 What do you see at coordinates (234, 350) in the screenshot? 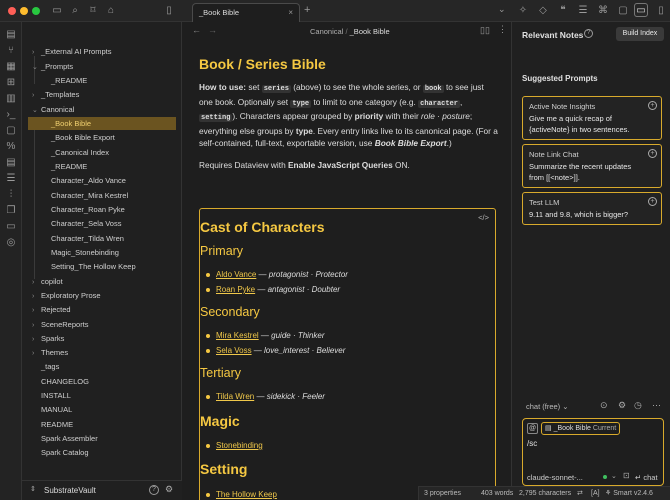
I see `character-link: Sela Voss` at bounding box center [234, 350].